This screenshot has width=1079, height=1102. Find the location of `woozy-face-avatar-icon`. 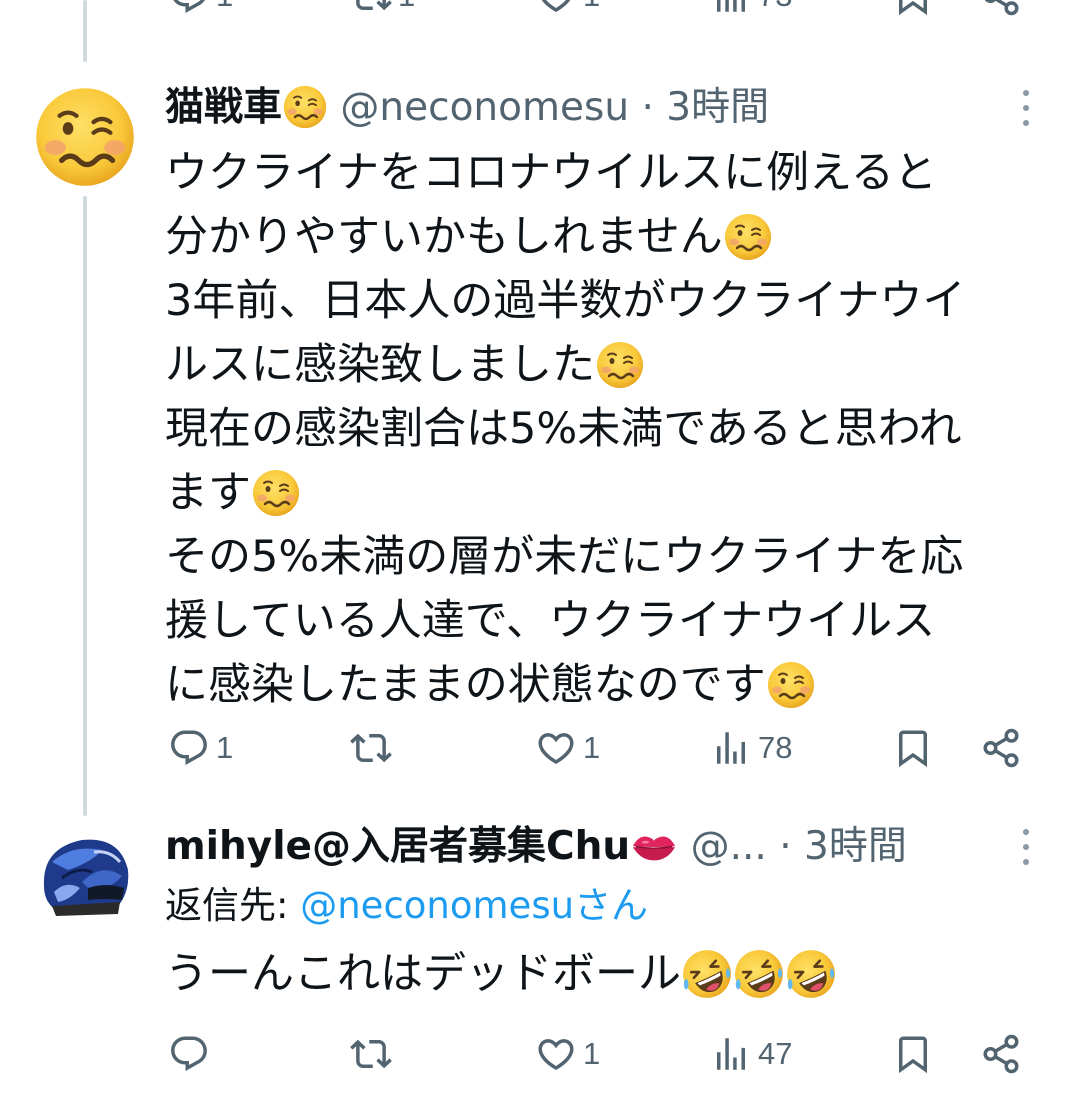

woozy-face-avatar-icon is located at coordinates (85, 137).